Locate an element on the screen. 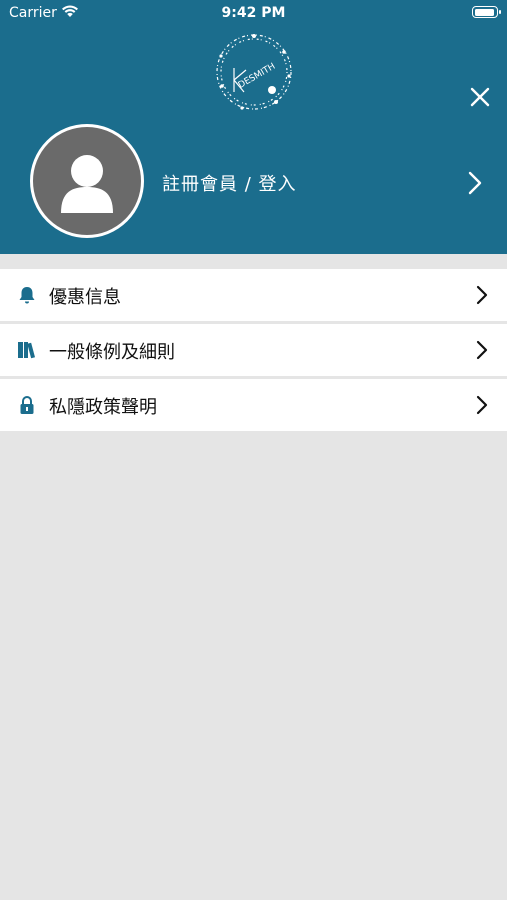  close-button is located at coordinates (480, 97).